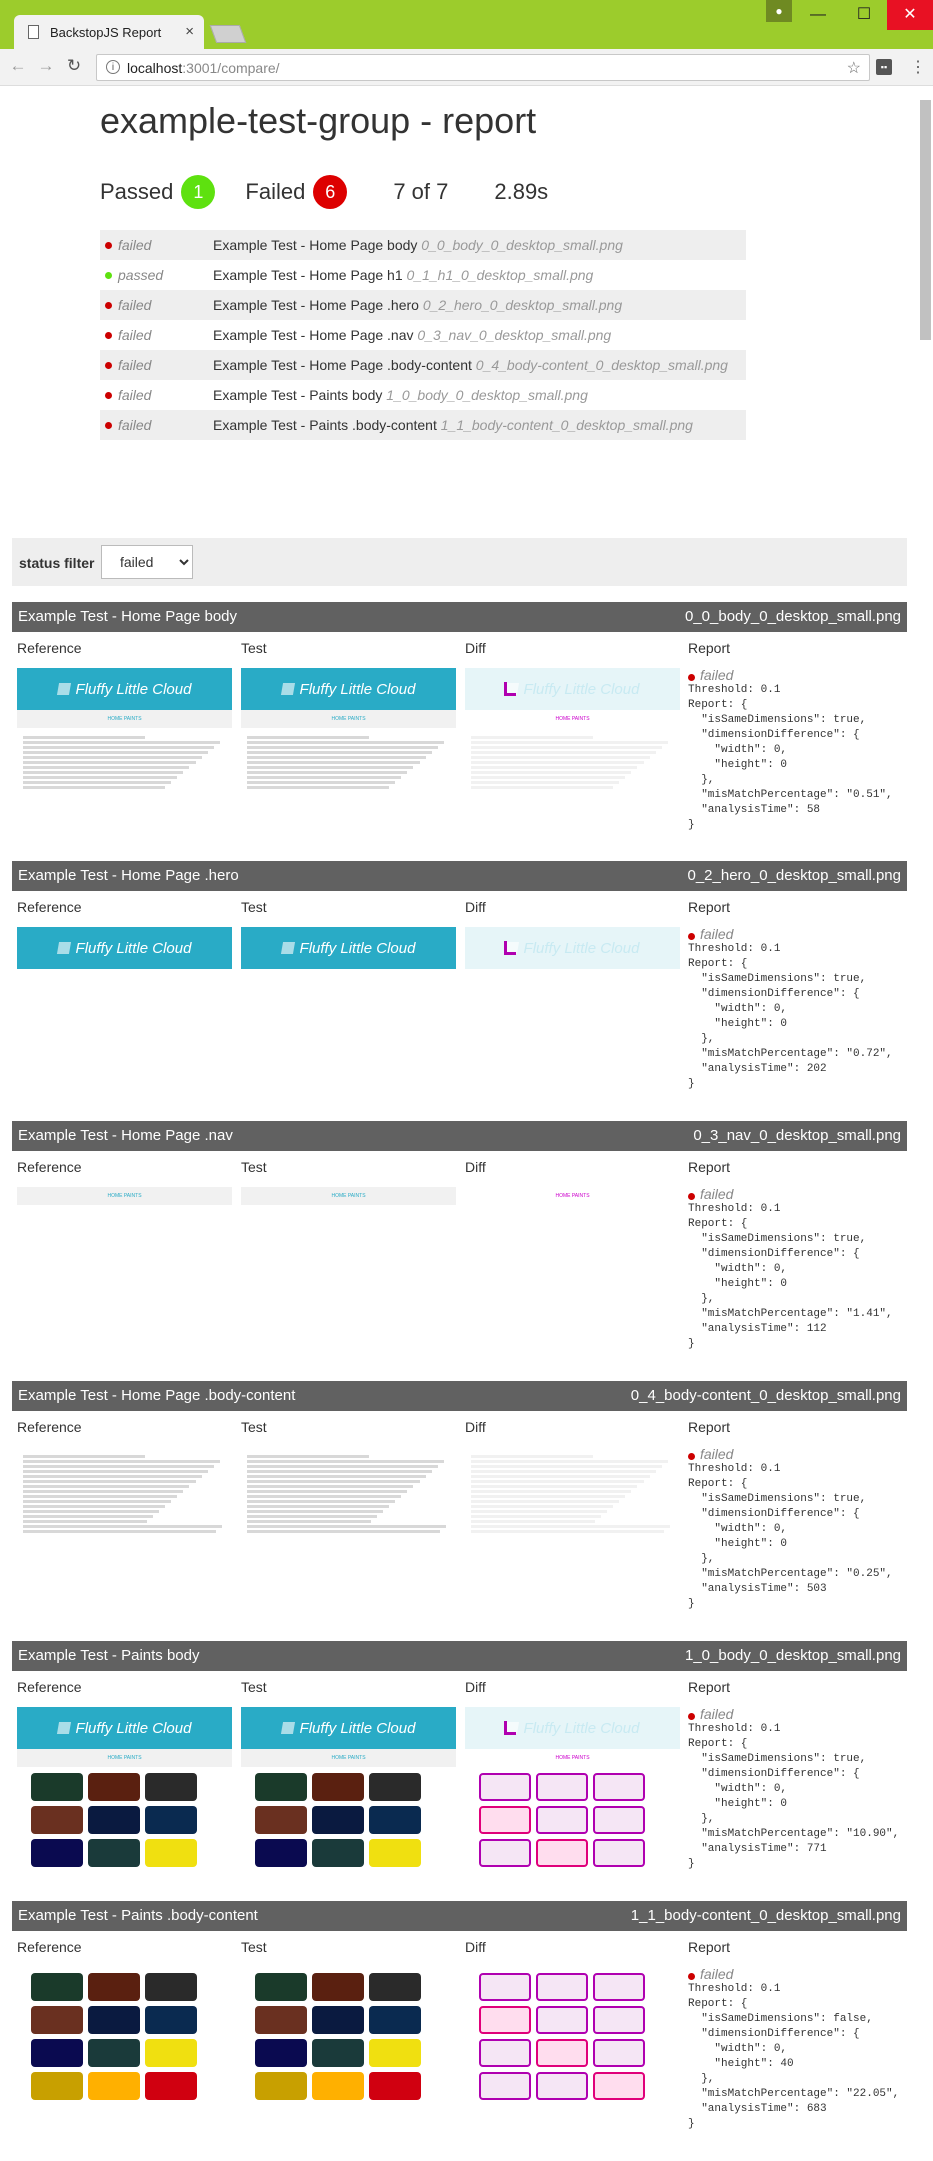 The width and height of the screenshot is (933, 2161). Describe the element at coordinates (884, 67) in the screenshot. I see `extension-icon: ▪▪` at that location.